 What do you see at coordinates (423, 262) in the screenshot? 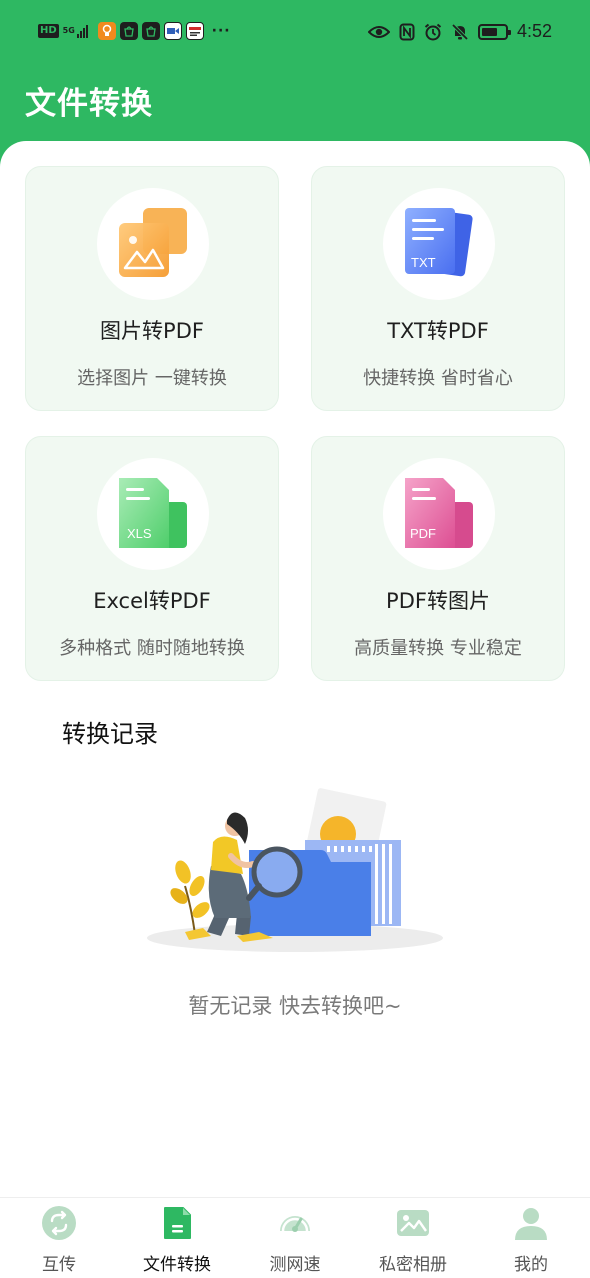
I see `txt-icon-label: TXT` at bounding box center [423, 262].